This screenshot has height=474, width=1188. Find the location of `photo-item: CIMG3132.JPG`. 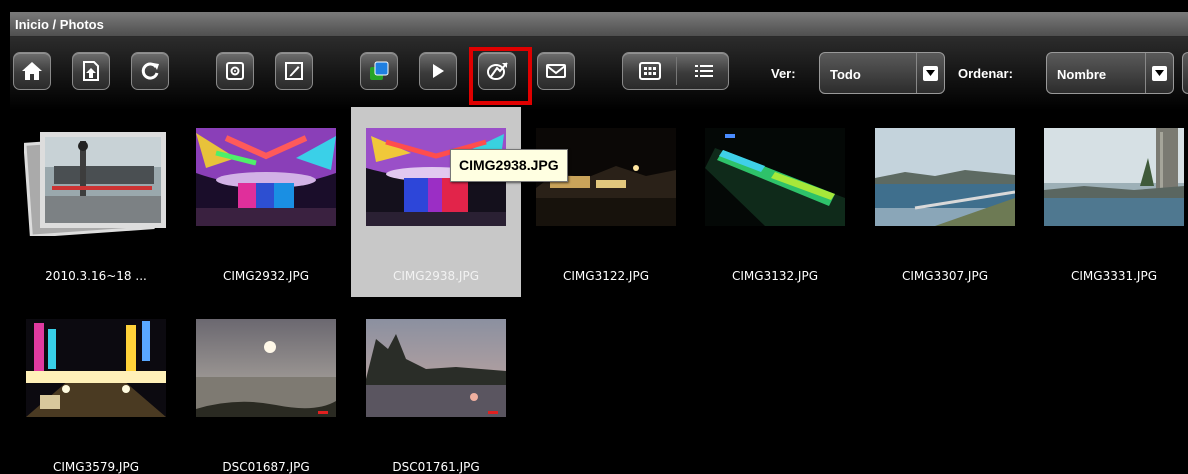

photo-item: CIMG3132.JPG is located at coordinates (775, 202).